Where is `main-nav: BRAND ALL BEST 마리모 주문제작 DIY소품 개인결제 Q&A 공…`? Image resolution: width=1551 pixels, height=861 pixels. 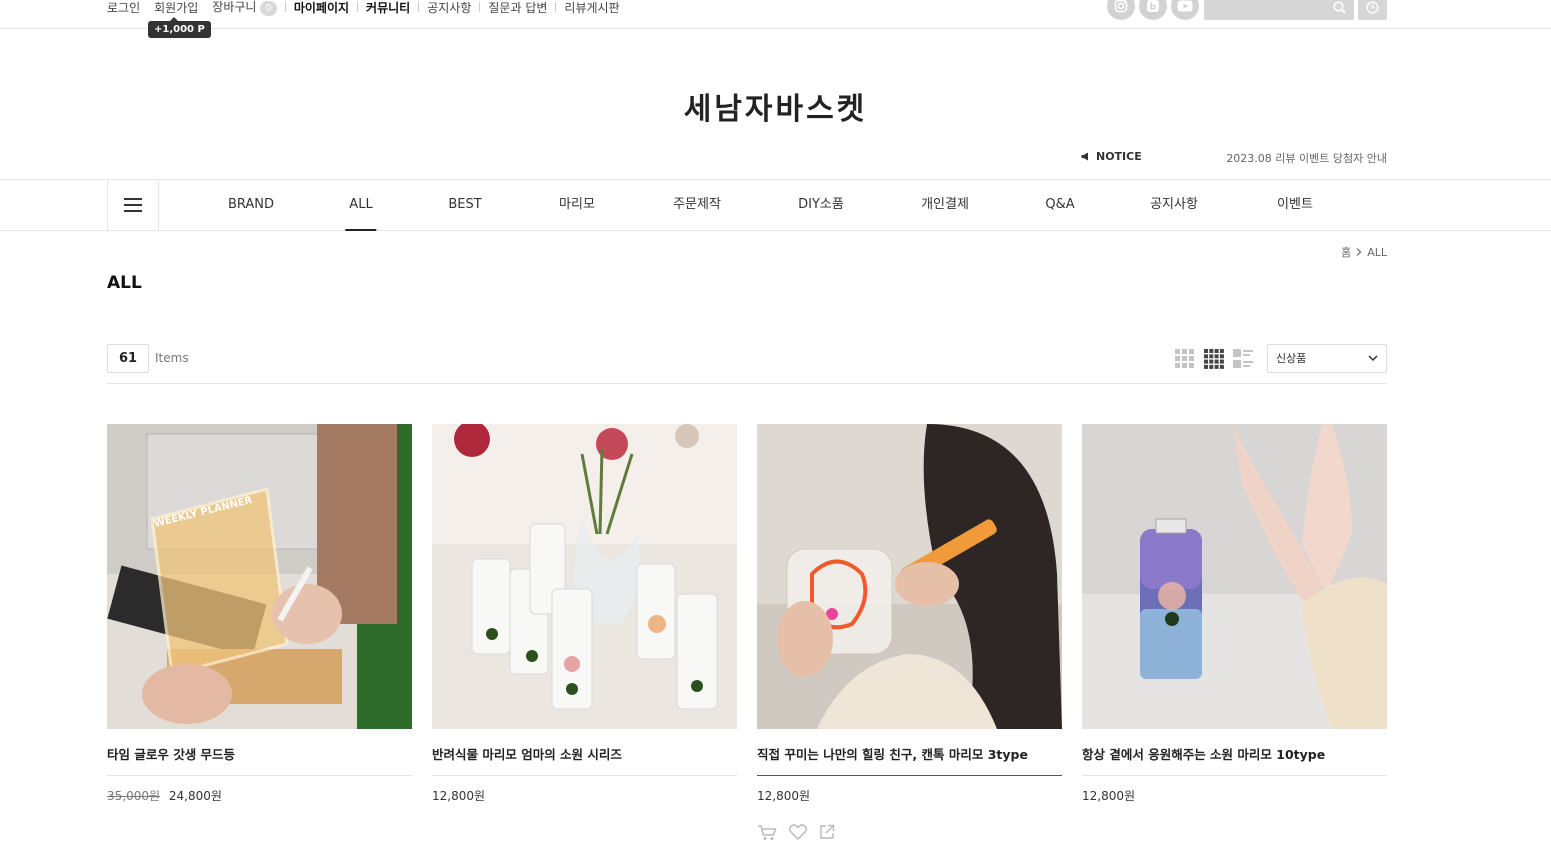 main-nav: BRAND ALL BEST 마리모 주문제작 DIY소품 개인결제 Q&A 공… is located at coordinates (775, 205).